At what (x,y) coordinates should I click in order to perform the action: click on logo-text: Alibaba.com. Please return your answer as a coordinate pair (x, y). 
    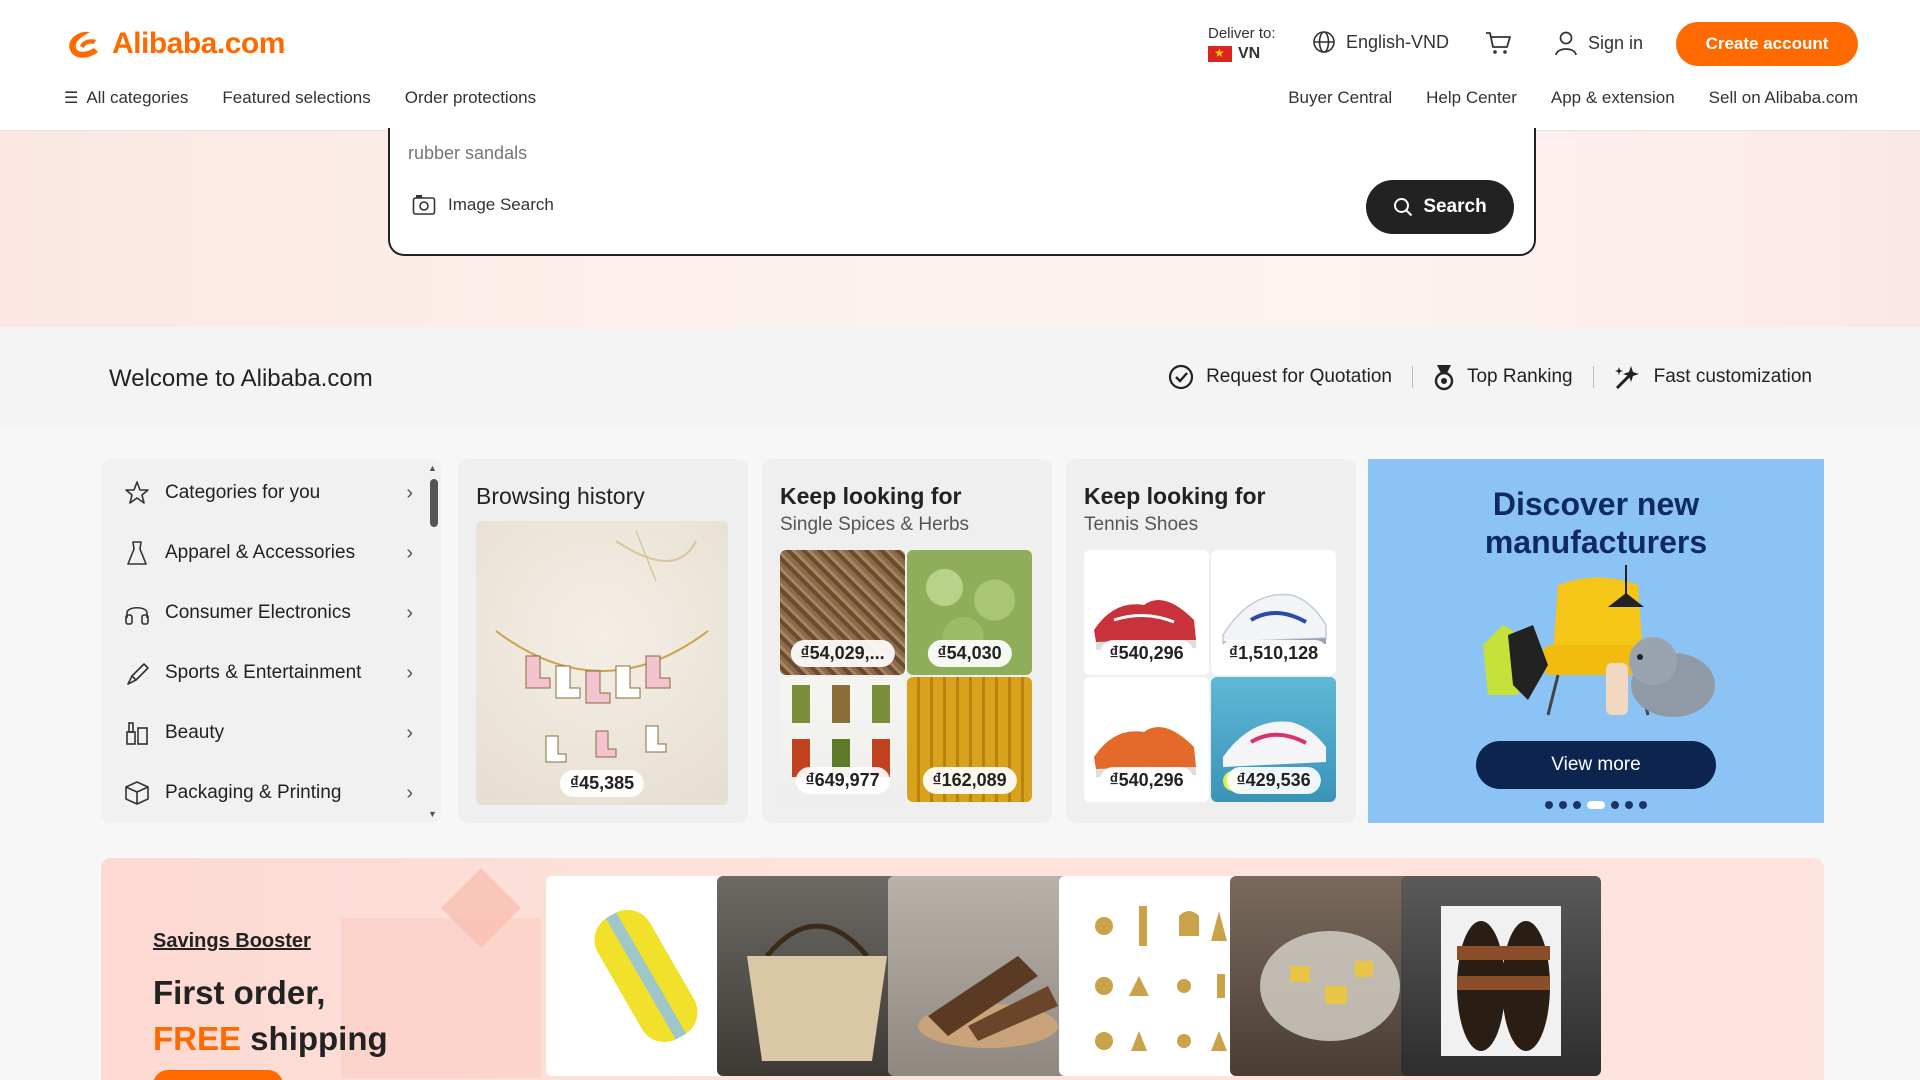
    Looking at the image, I should click on (198, 43).